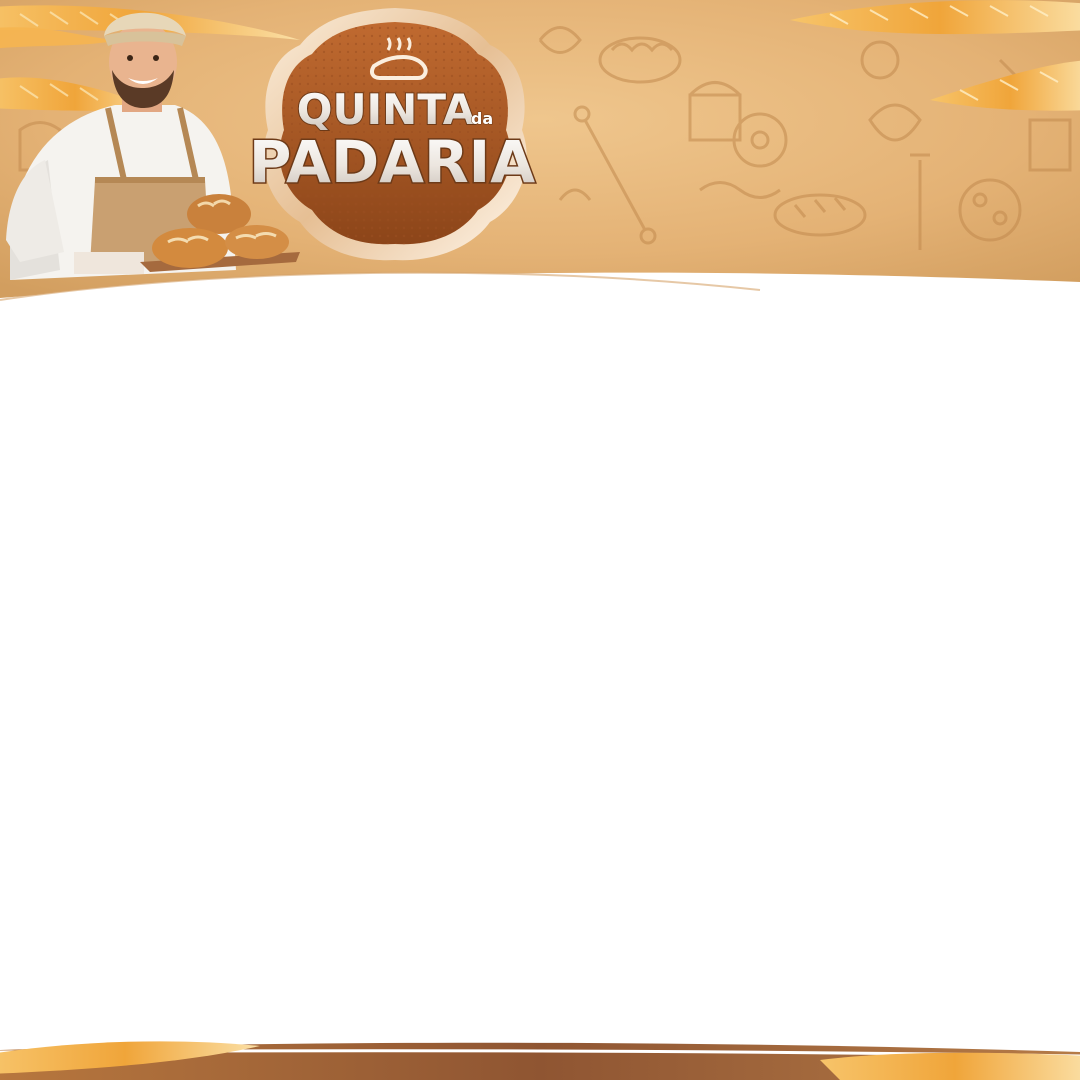  Describe the element at coordinates (540, 1060) in the screenshot. I see `footer-art` at that location.